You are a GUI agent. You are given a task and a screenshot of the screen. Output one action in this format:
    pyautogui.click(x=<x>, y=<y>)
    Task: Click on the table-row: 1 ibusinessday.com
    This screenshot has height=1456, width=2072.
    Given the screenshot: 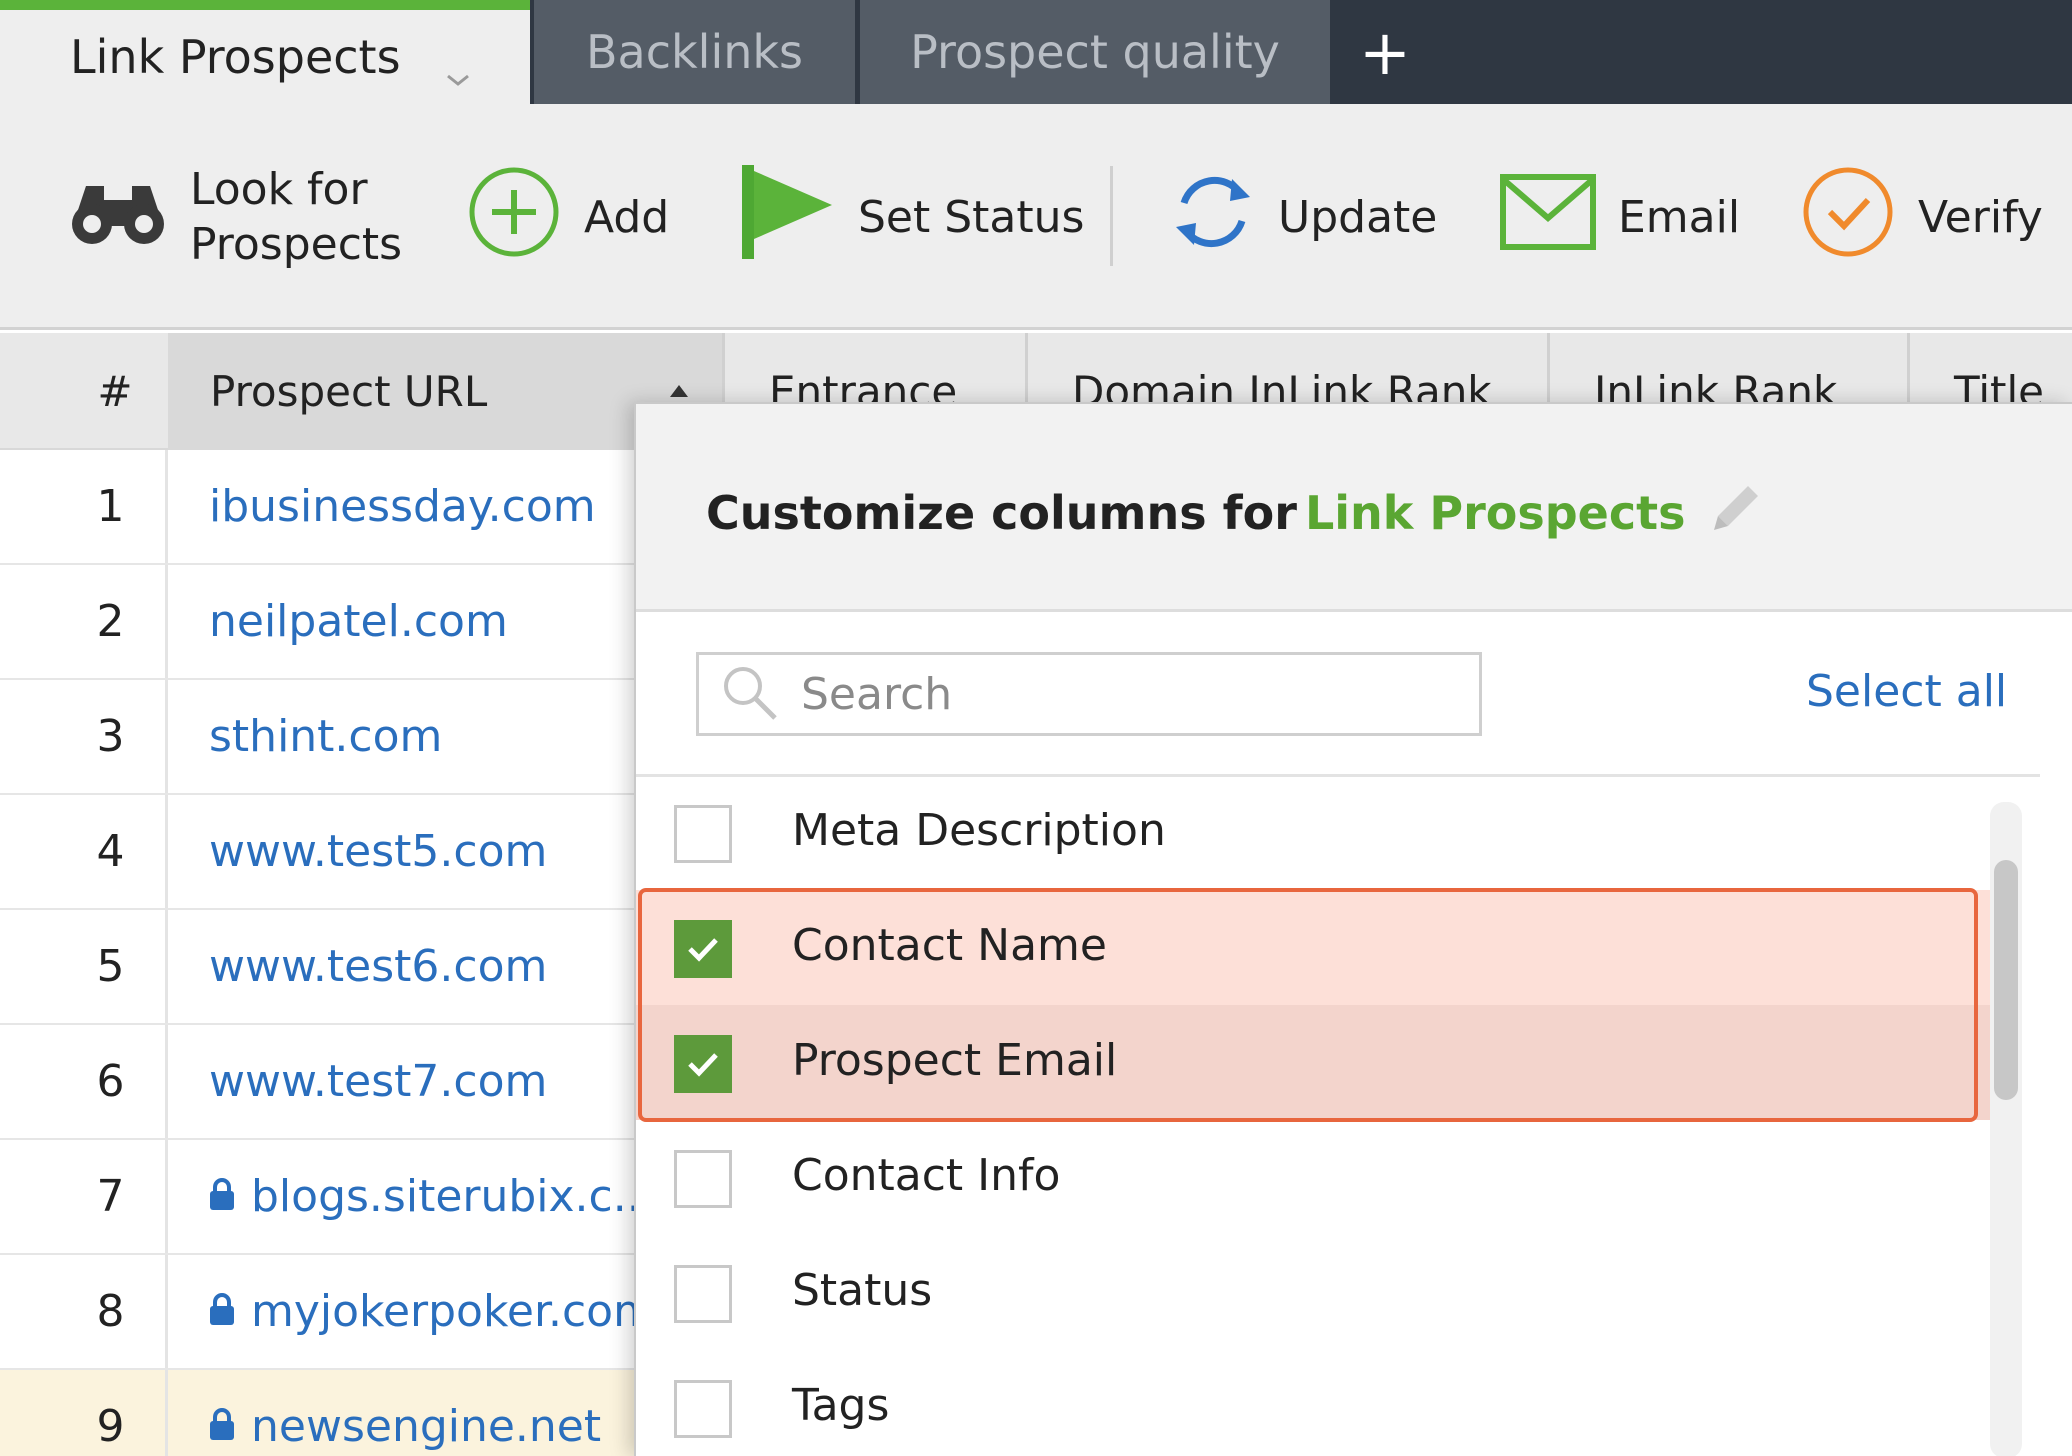 What is the action you would take?
    pyautogui.click(x=320, y=507)
    